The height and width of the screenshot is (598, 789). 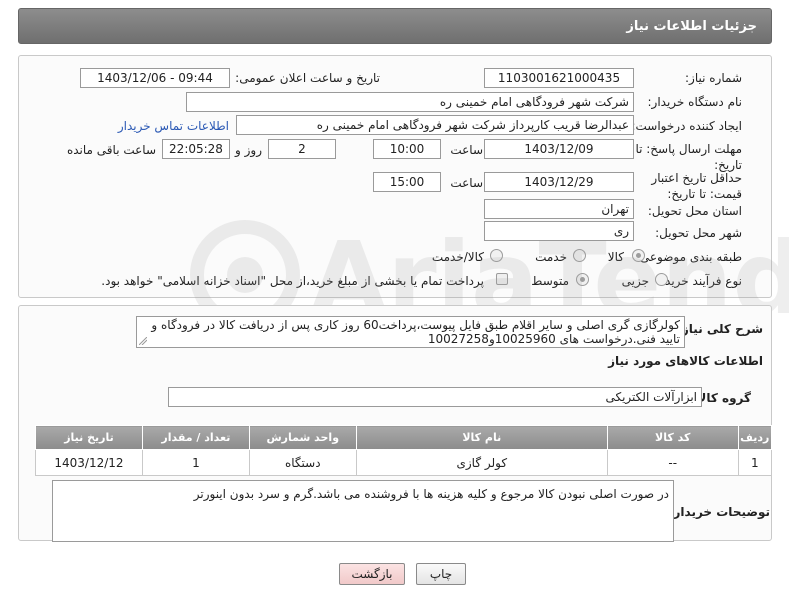 I want to click on page-title: جزئیات اطلاعات نیاز, so click(x=691, y=26).